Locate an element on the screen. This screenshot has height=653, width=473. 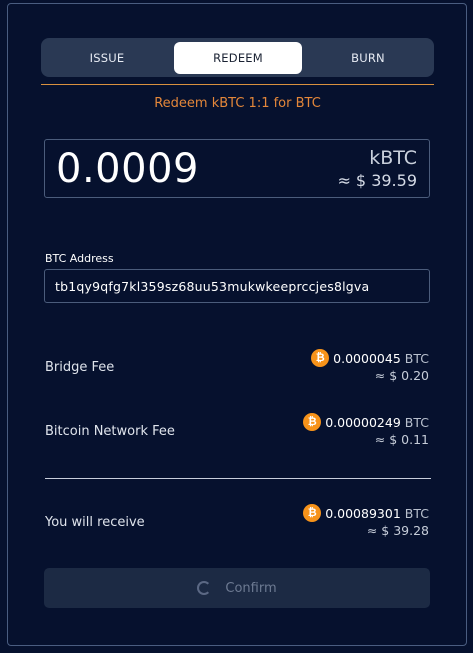
summary-divider is located at coordinates (238, 478).